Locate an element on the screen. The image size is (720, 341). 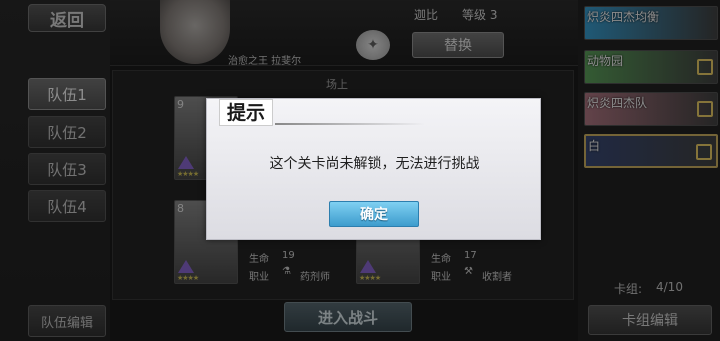
confirm-button-label: 确定 is located at coordinates (374, 215).